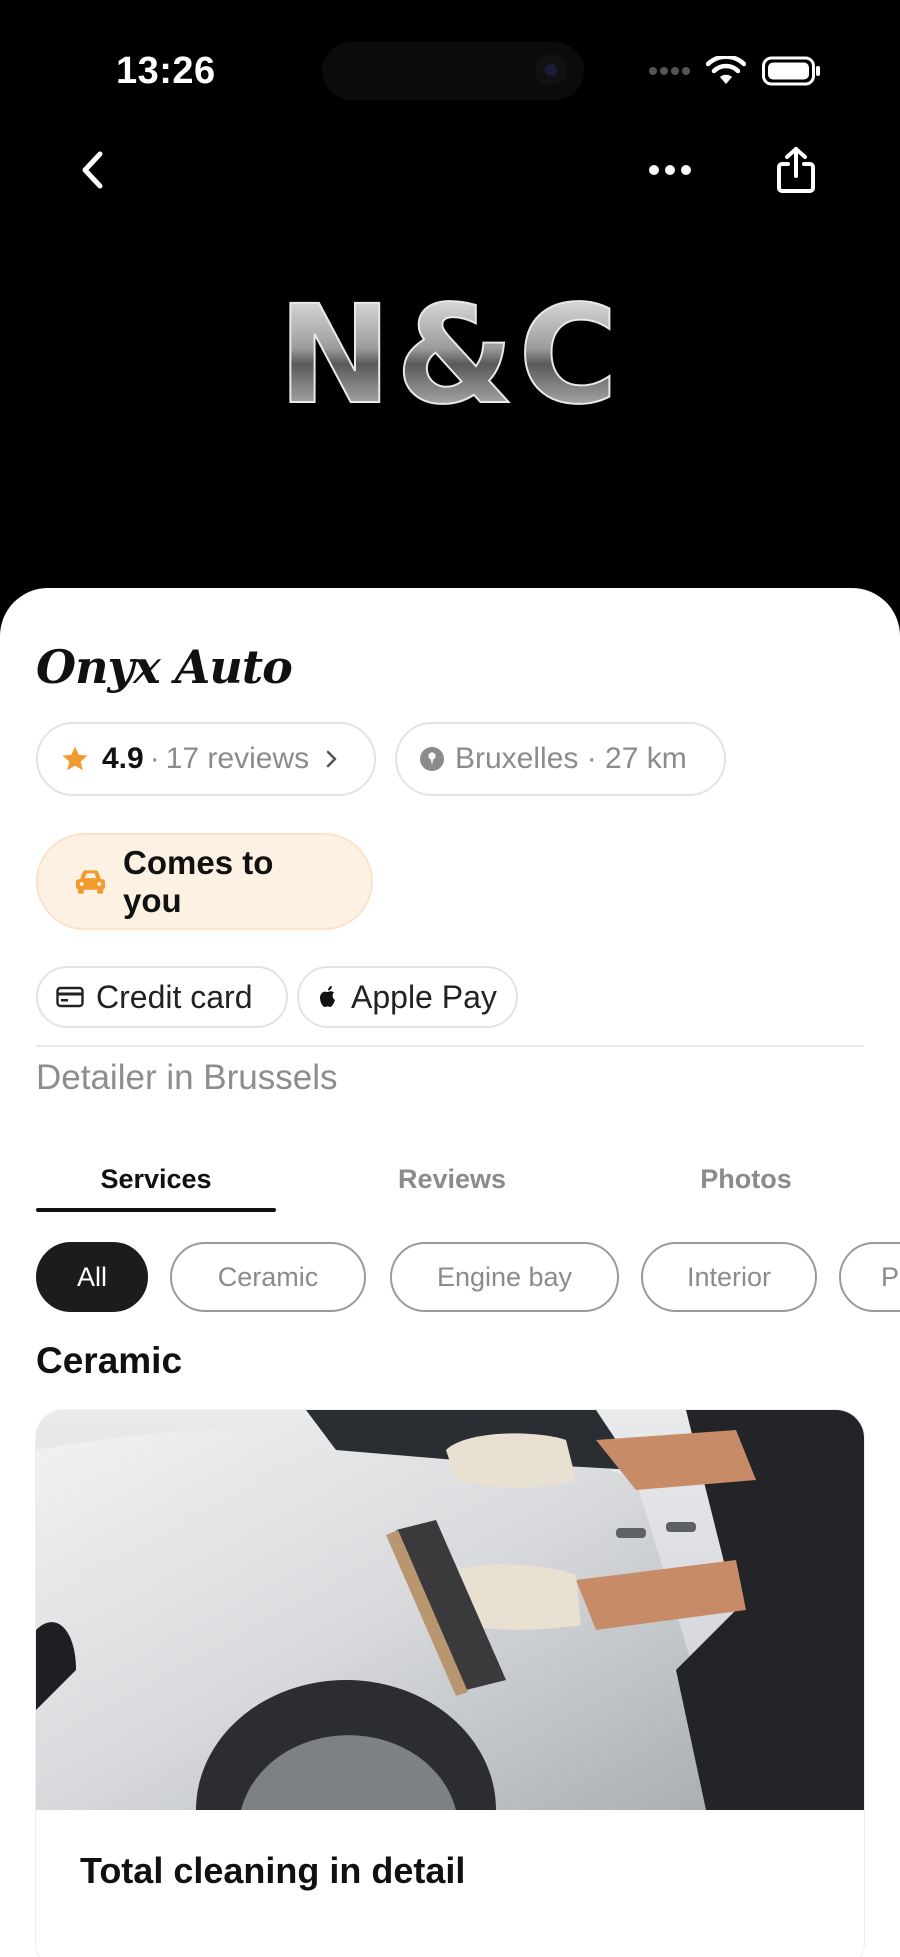  I want to click on filter-chip-label: Ceramic, so click(268, 1276).